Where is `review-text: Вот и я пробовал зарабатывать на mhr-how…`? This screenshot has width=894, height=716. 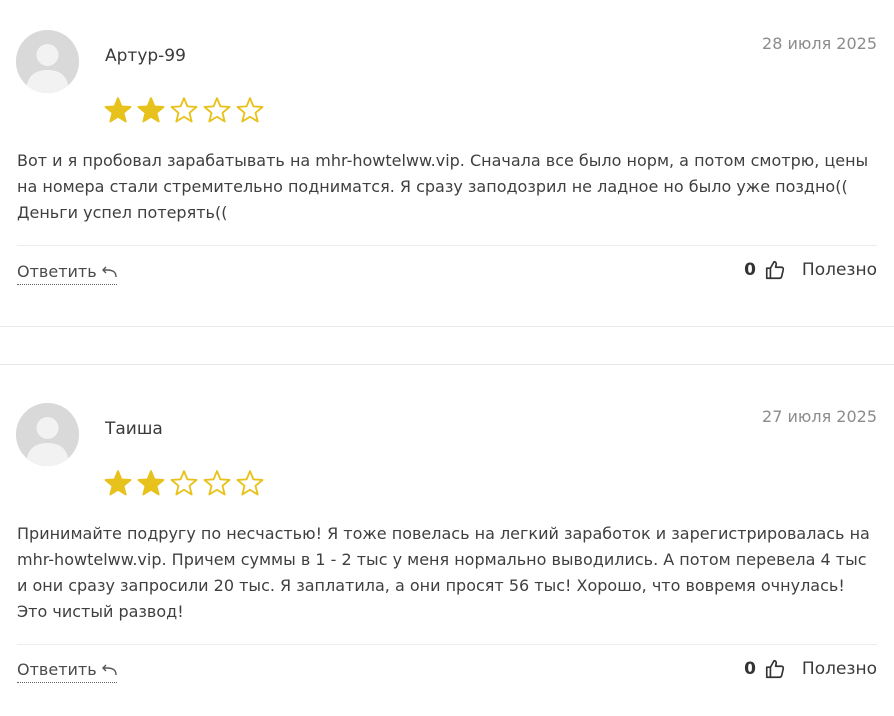
review-text: Вот и я пробовал зарабатывать на mhr-how… is located at coordinates (443, 186).